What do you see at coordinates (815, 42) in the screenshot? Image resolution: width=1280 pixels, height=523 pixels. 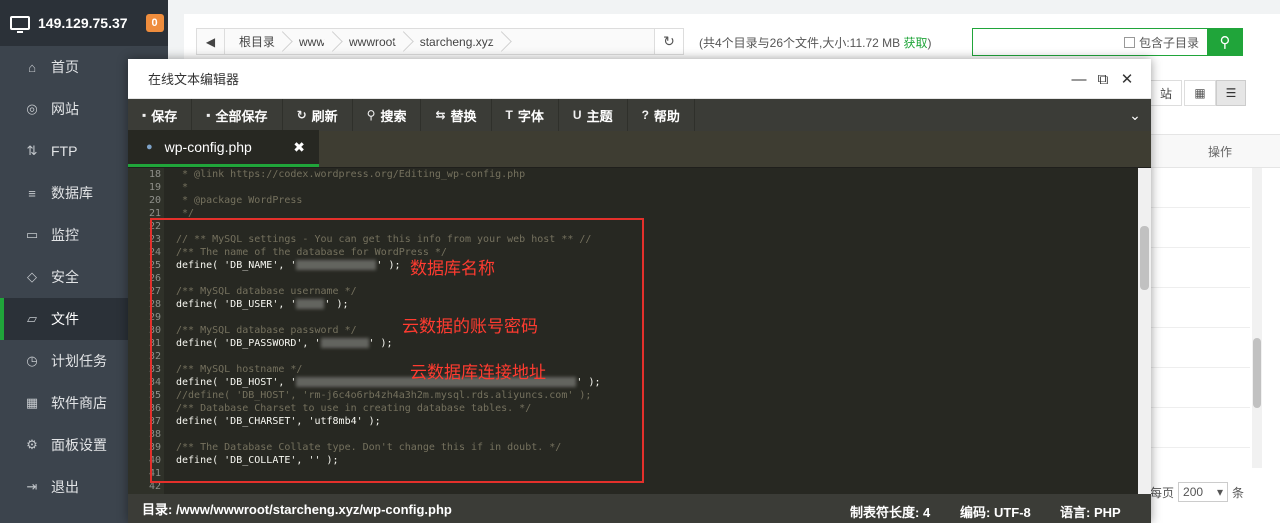 I see `directory-info: (共4个目录与26个文件,大小:11.72 MB 获取)` at bounding box center [815, 42].